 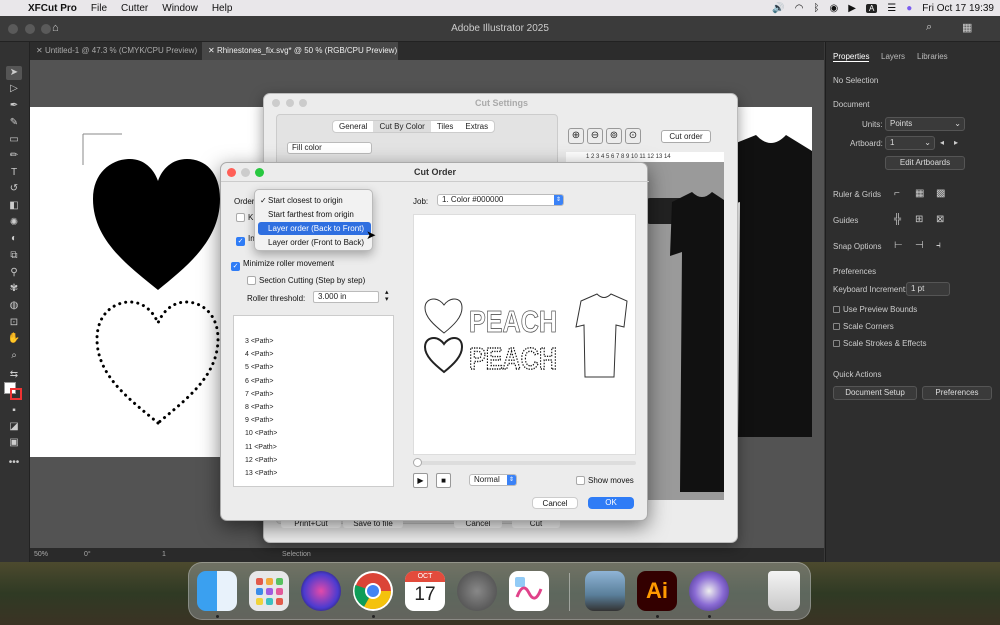 What do you see at coordinates (909, 8) in the screenshot?
I see `siri-icon: ●` at bounding box center [909, 8].